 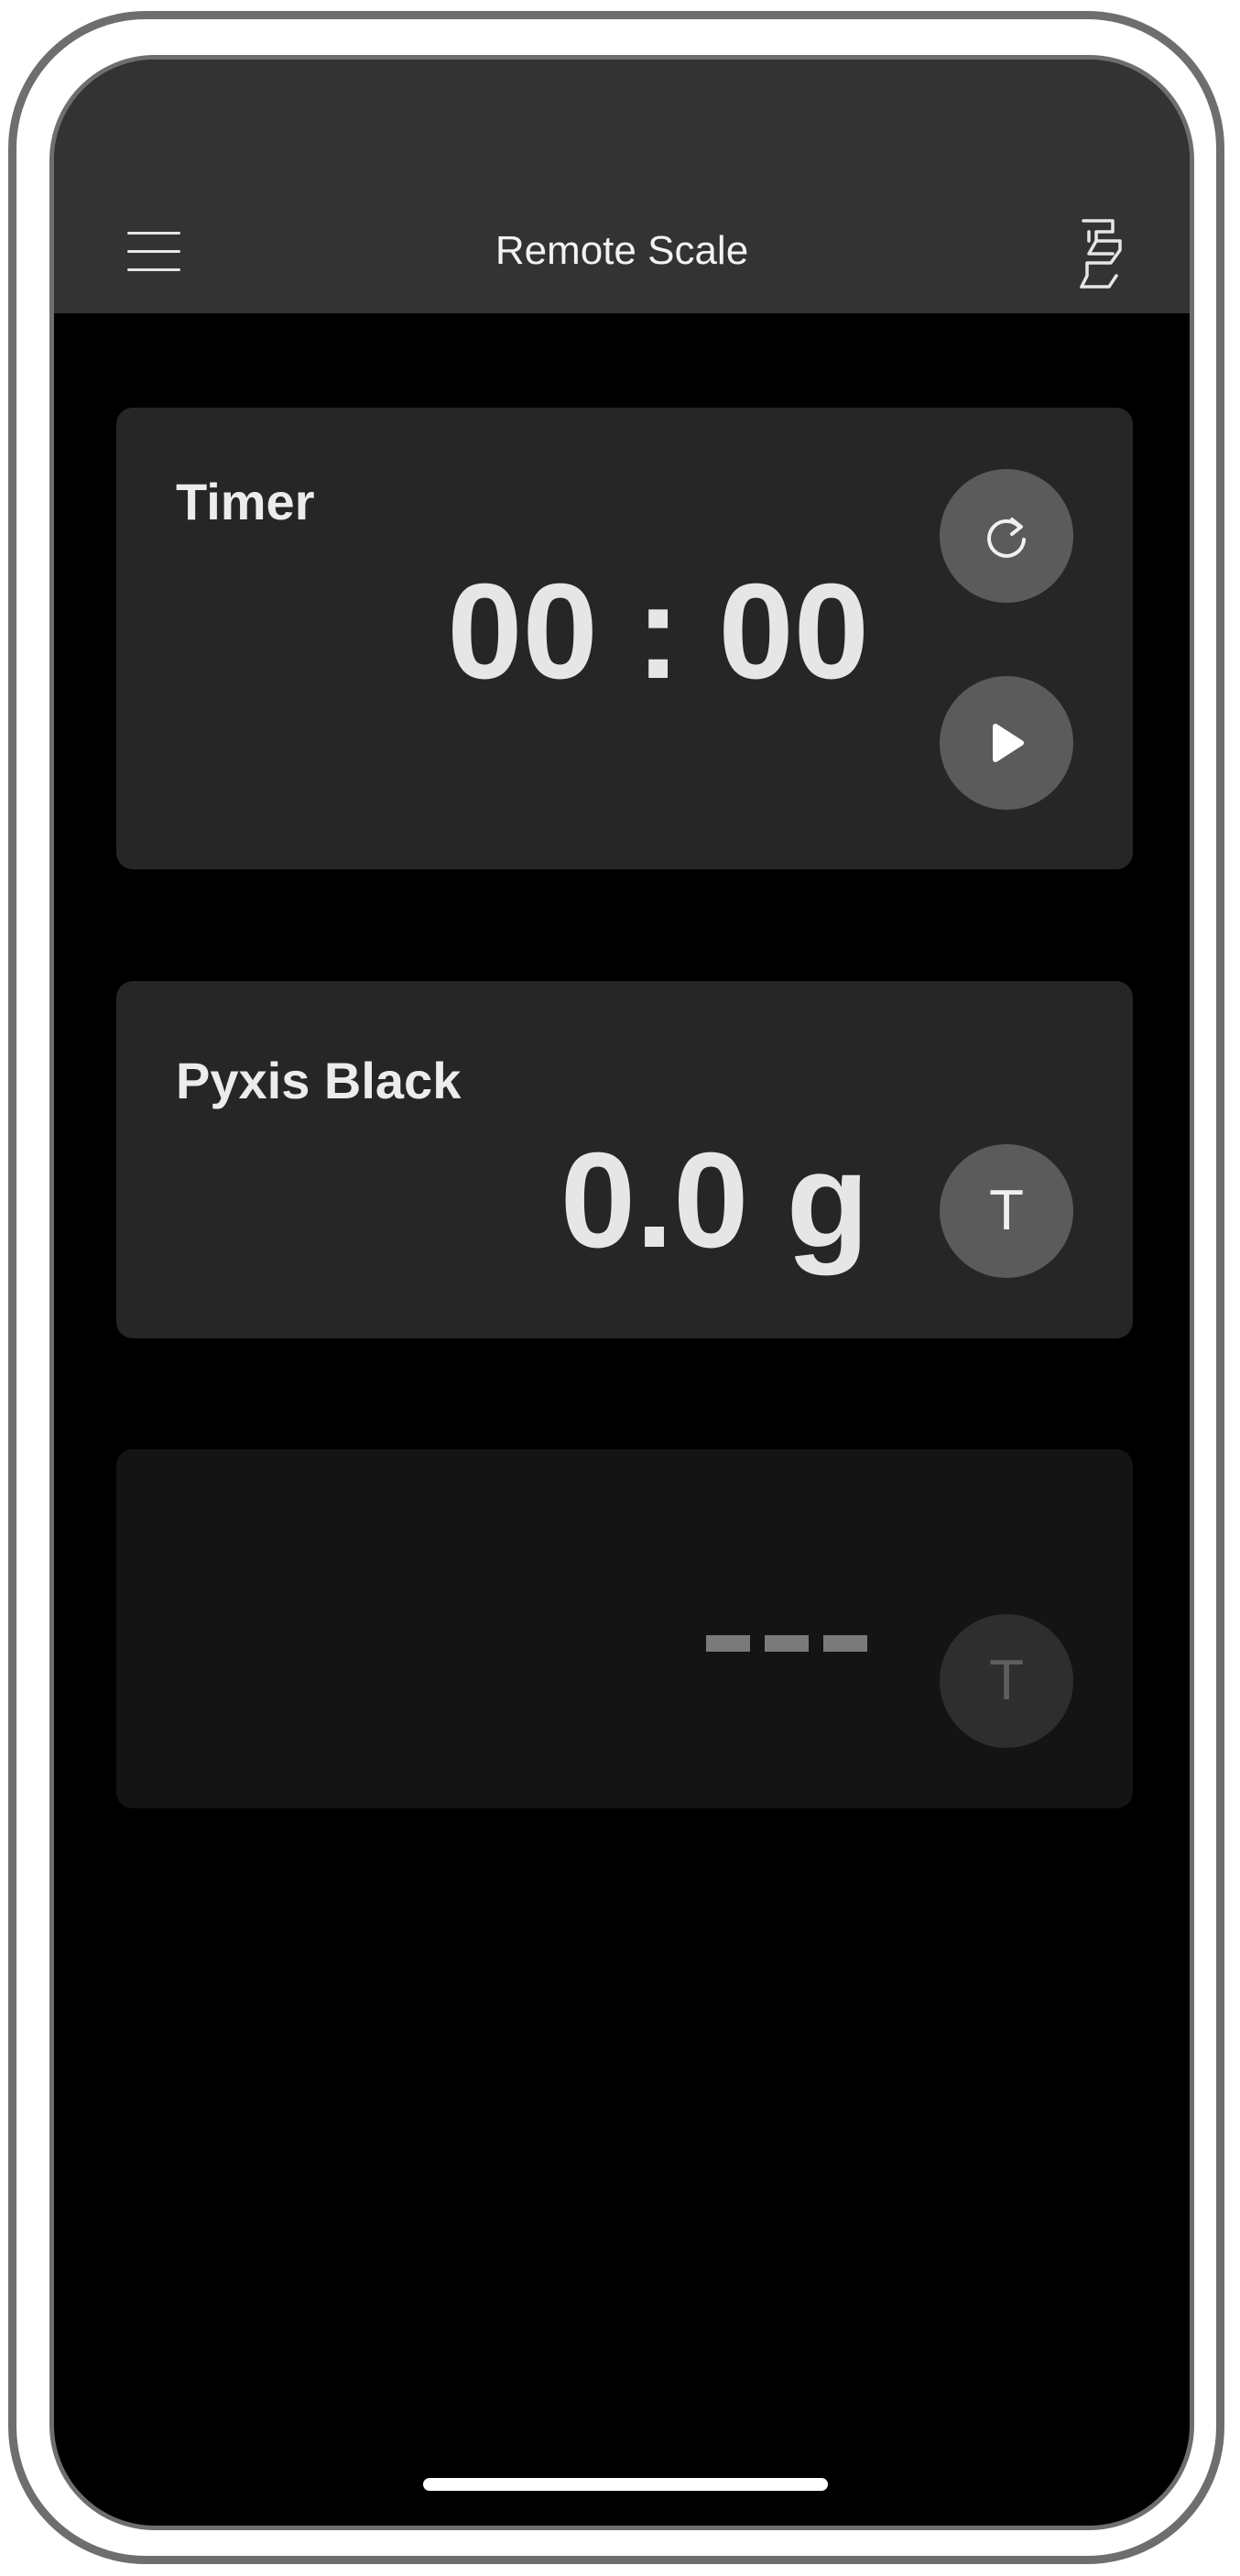 I want to click on play-icon, so click(x=1009, y=743).